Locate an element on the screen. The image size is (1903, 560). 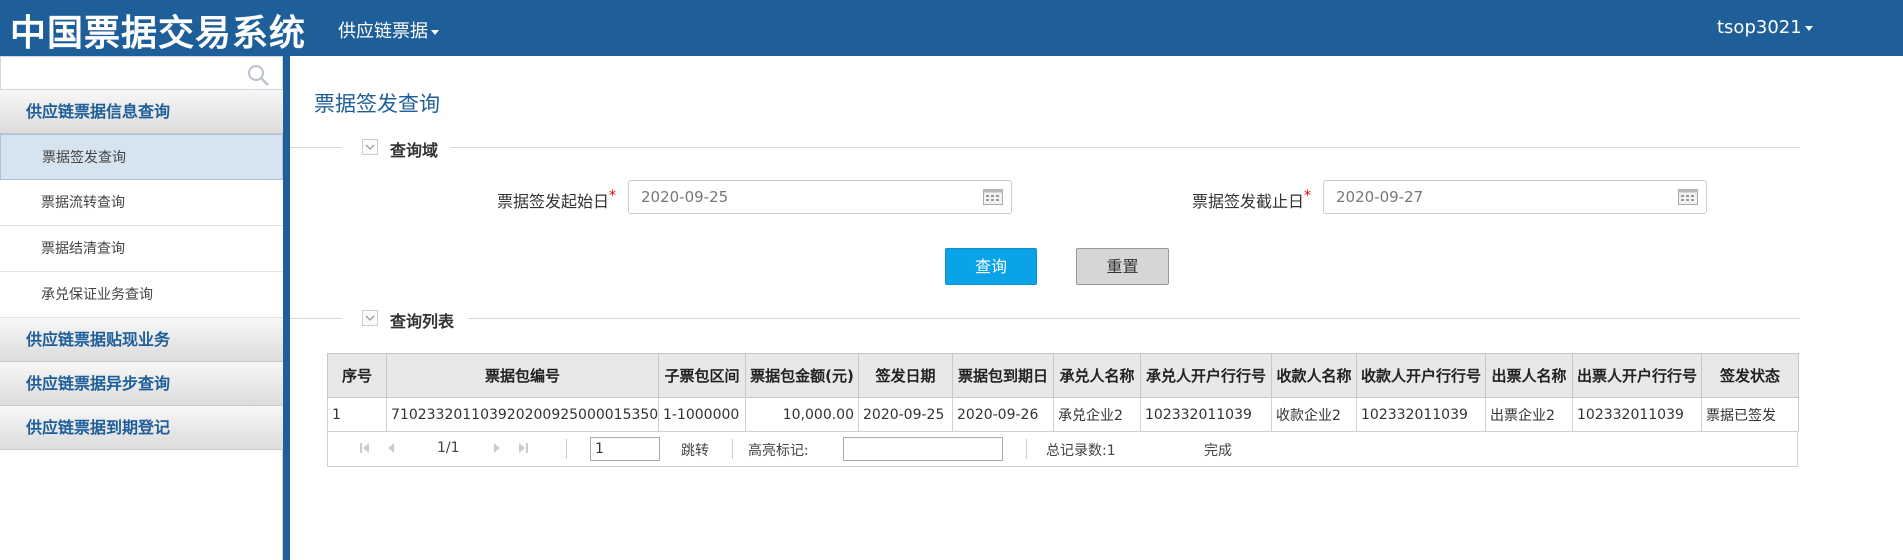
end-date-value: 2020-09-27 is located at coordinates (1380, 197).